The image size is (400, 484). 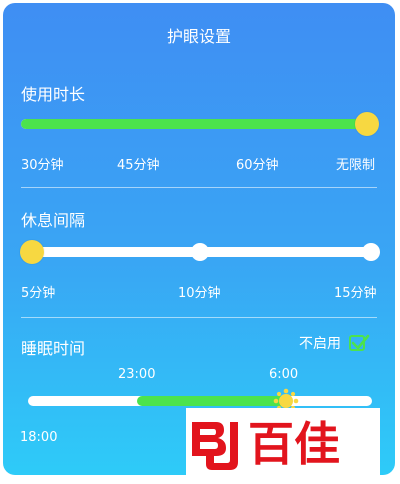 What do you see at coordinates (355, 291) in the screenshot?
I see `rest-tick-15: 15分钟` at bounding box center [355, 291].